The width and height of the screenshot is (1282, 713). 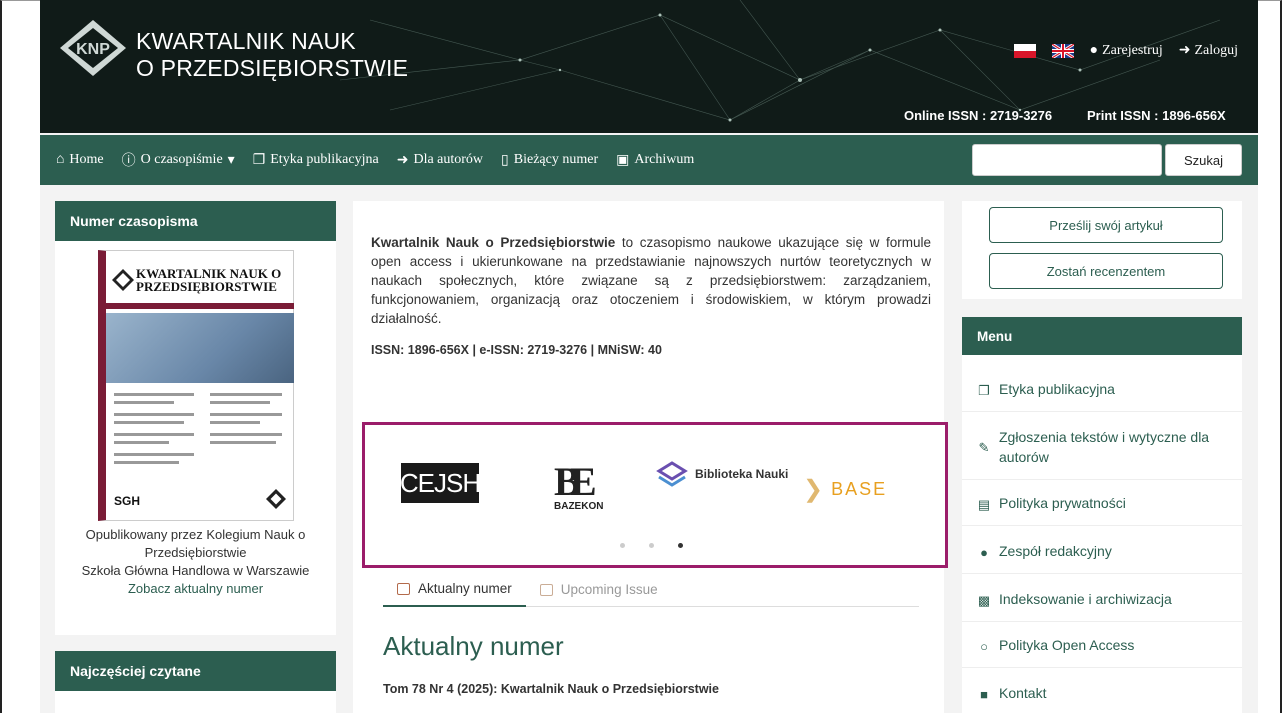 What do you see at coordinates (578, 506) in the screenshot?
I see `bazekon-label: BAZEKON` at bounding box center [578, 506].